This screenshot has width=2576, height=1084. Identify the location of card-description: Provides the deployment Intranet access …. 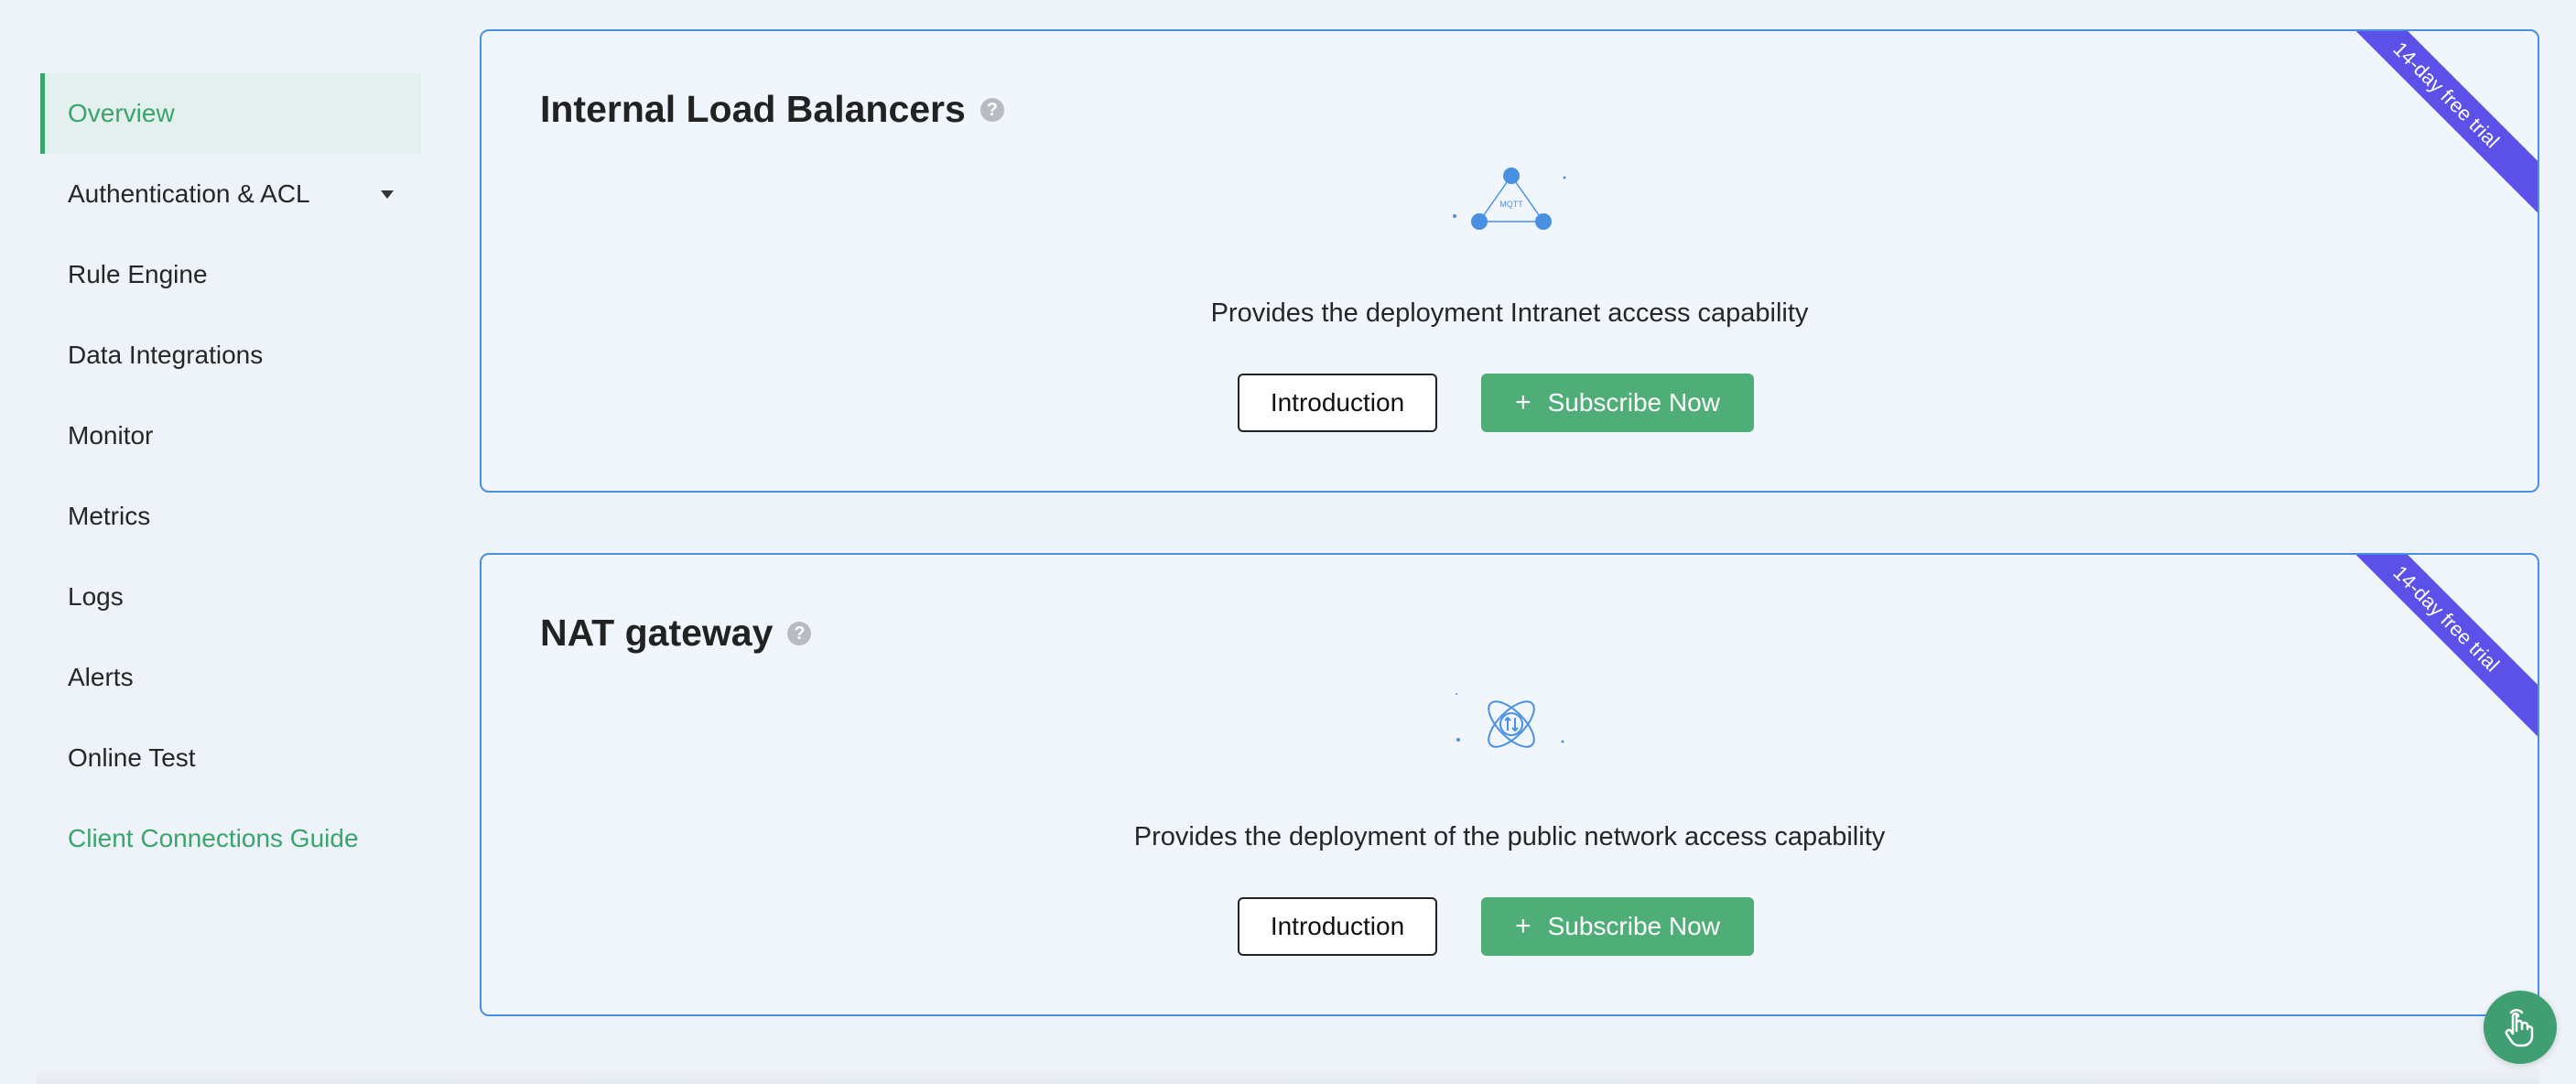
(1509, 313).